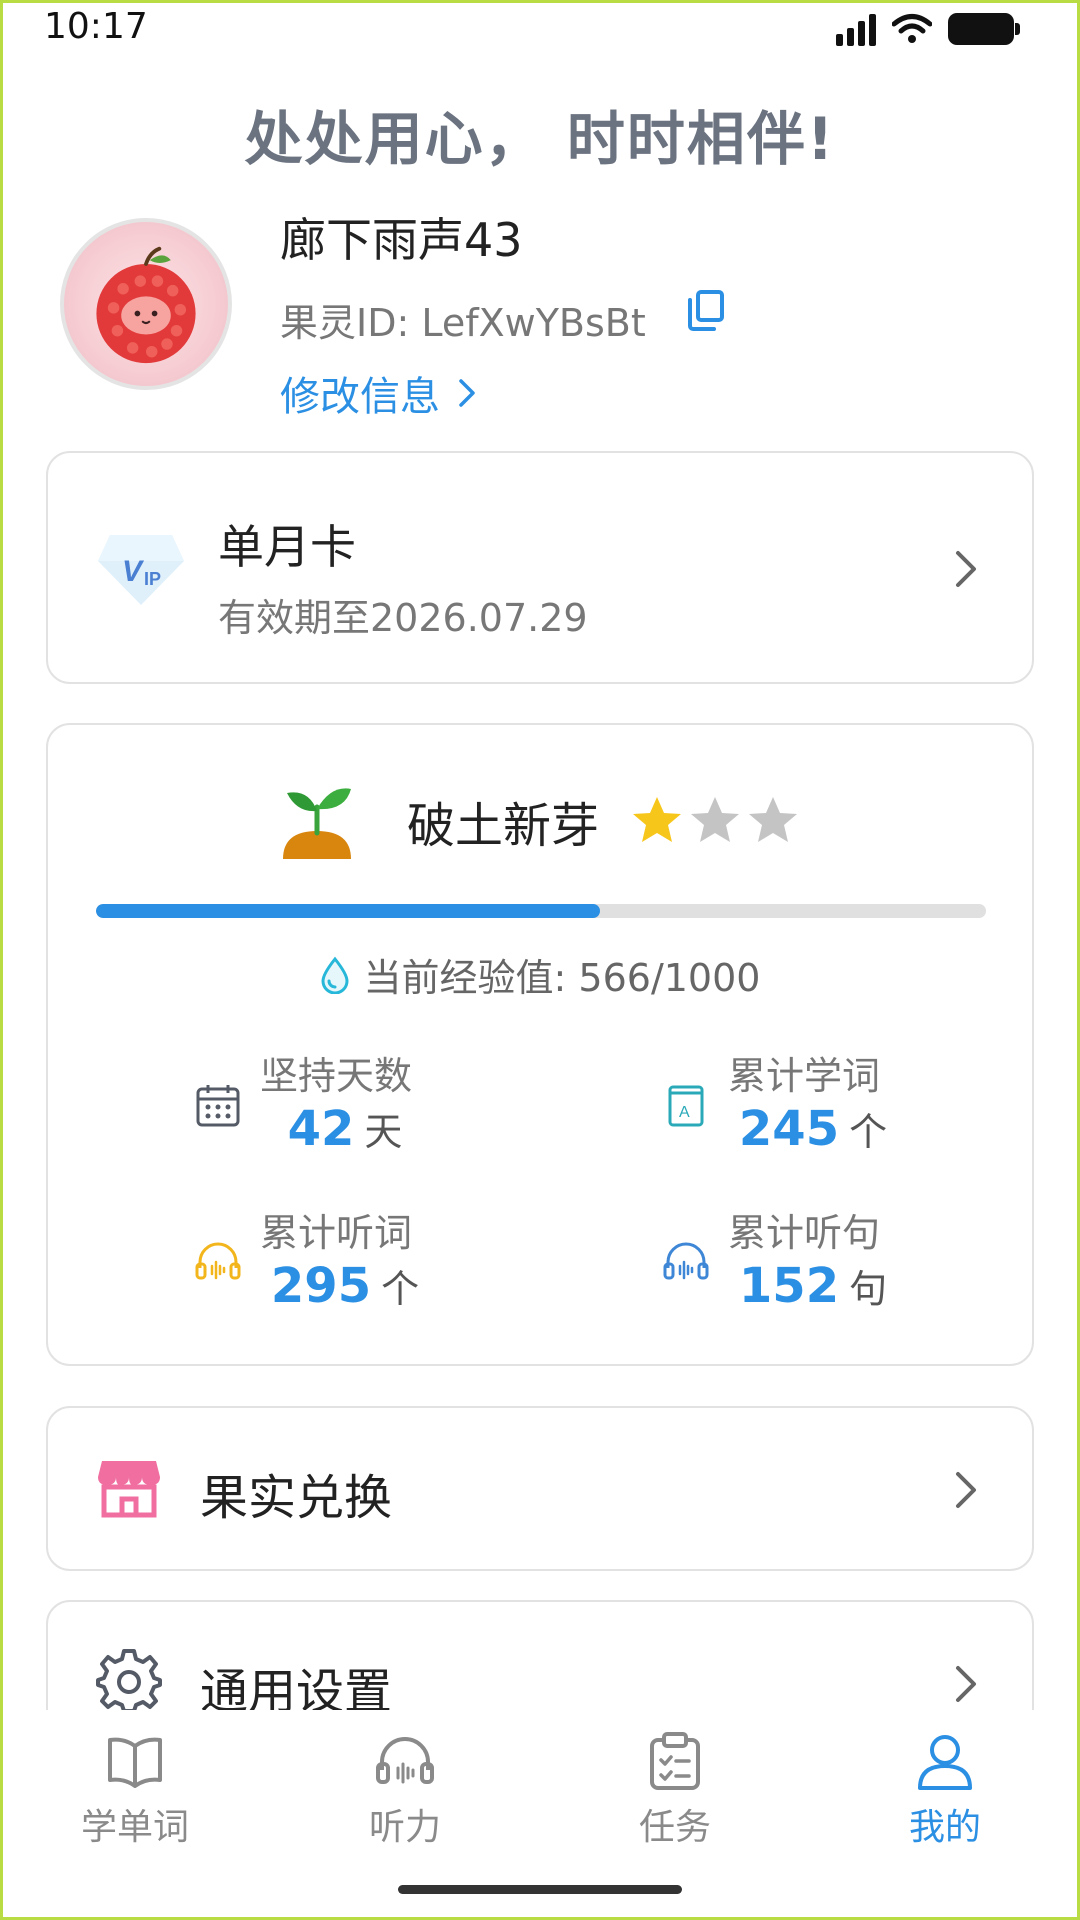 This screenshot has height=1920, width=1080. Describe the element at coordinates (540, 567) in the screenshot. I see `membership-card: V IP 单月卡 有效期至2026.07.29` at that location.